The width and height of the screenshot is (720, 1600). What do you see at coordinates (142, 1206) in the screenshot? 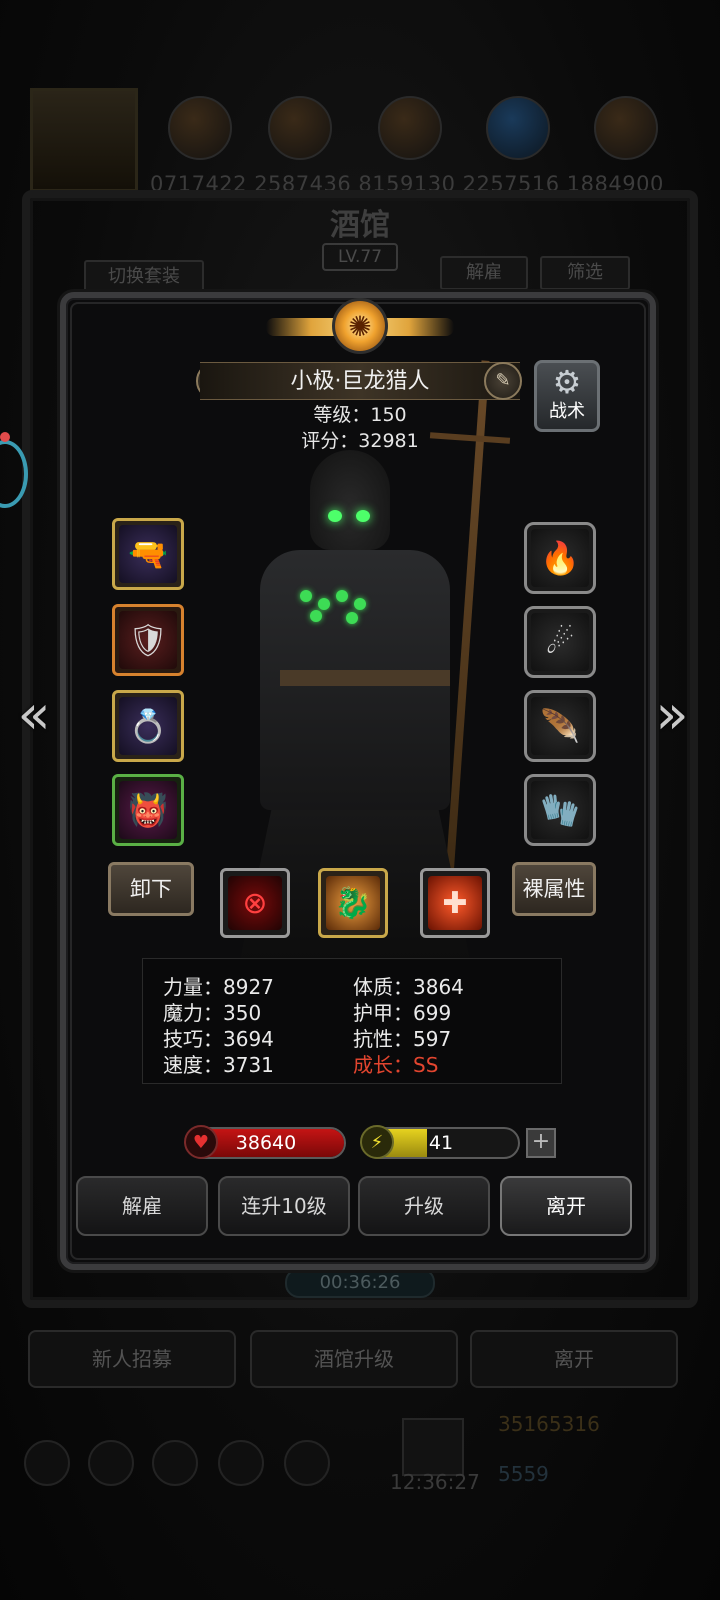
I see `dismiss-button: 解雇` at bounding box center [142, 1206].